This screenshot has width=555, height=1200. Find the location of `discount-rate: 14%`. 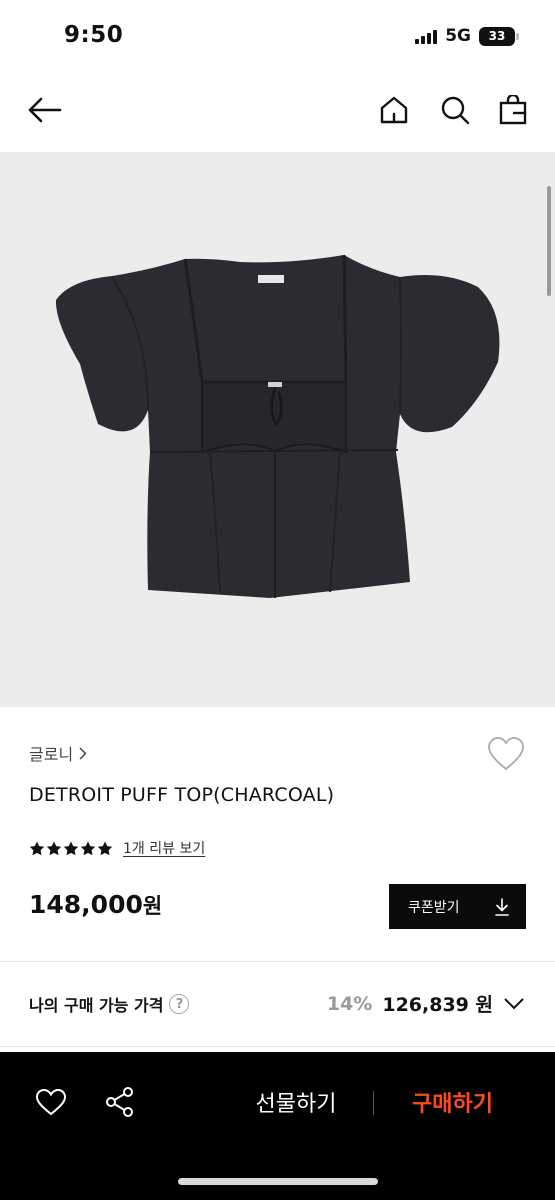

discount-rate: 14% is located at coordinates (349, 1003).